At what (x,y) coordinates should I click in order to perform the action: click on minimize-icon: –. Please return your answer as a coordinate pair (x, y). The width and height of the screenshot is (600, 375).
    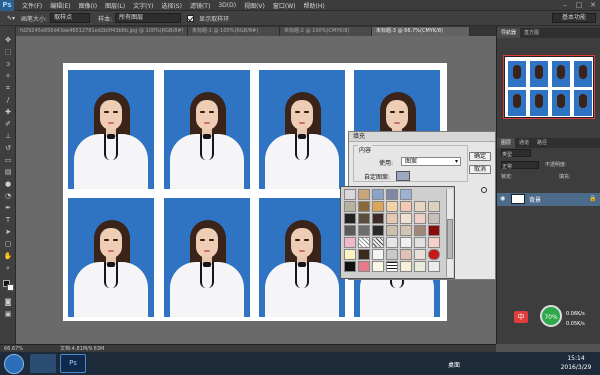
    Looking at the image, I should click on (565, 5).